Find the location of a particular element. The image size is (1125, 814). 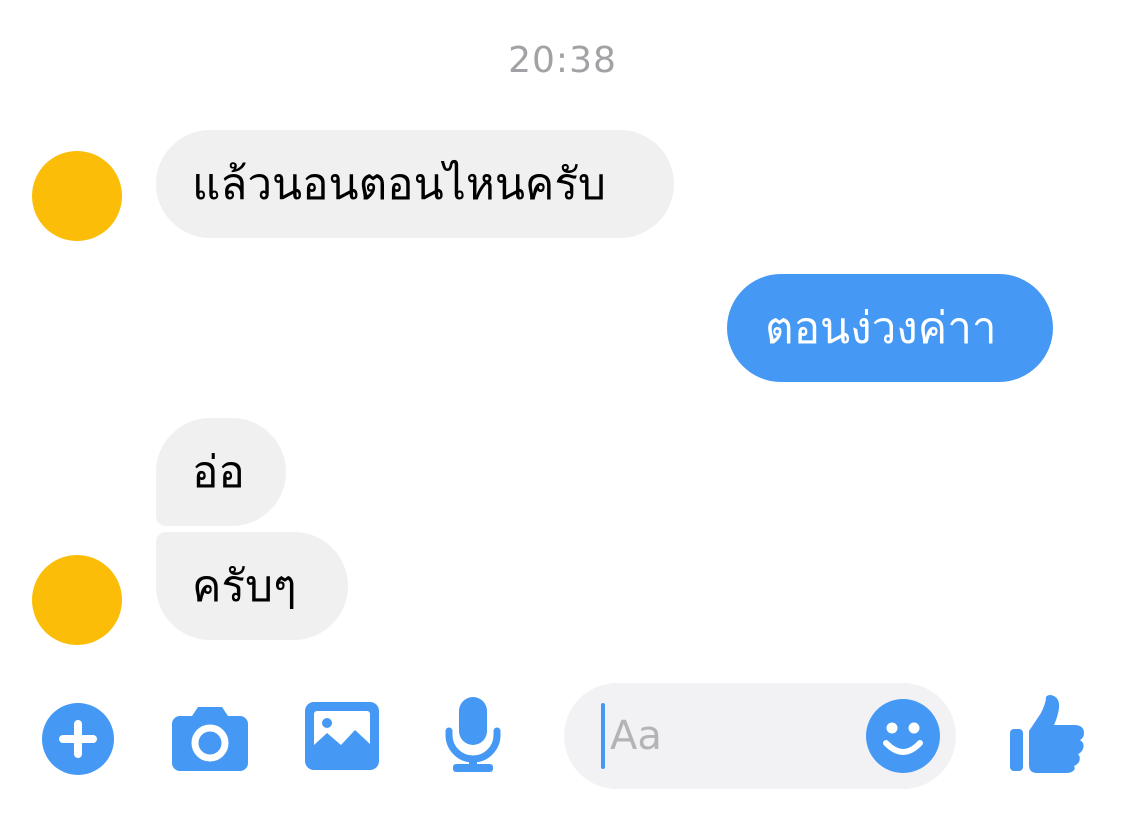

outgoing-message-bubble: ตอนง่วงค่าา is located at coordinates (890, 328).